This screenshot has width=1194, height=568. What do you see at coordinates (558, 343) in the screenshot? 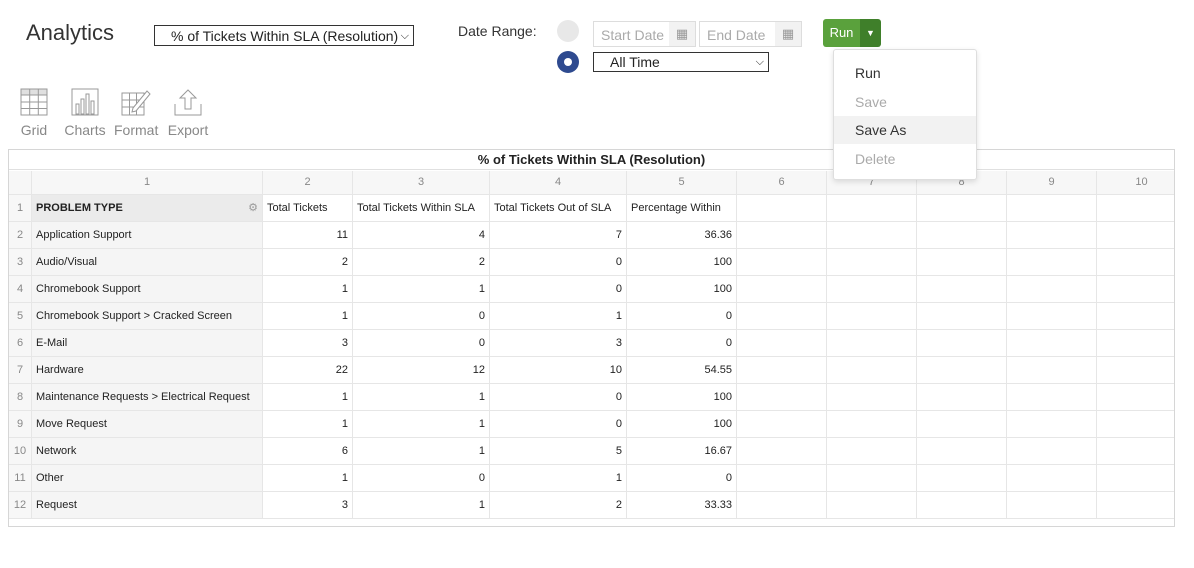
I see `out-of-sla-cell: 3` at bounding box center [558, 343].